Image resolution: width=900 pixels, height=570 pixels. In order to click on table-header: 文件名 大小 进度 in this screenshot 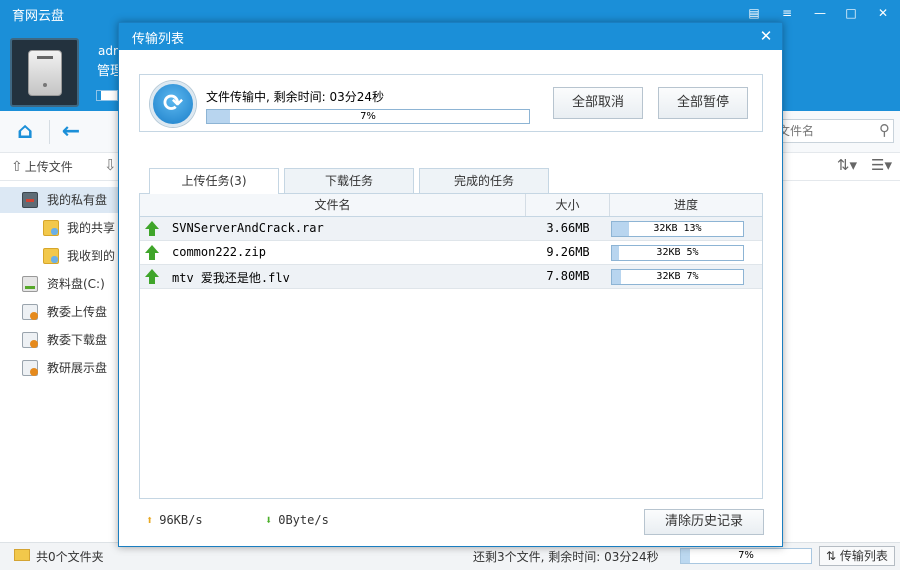, I will do `click(451, 205)`.